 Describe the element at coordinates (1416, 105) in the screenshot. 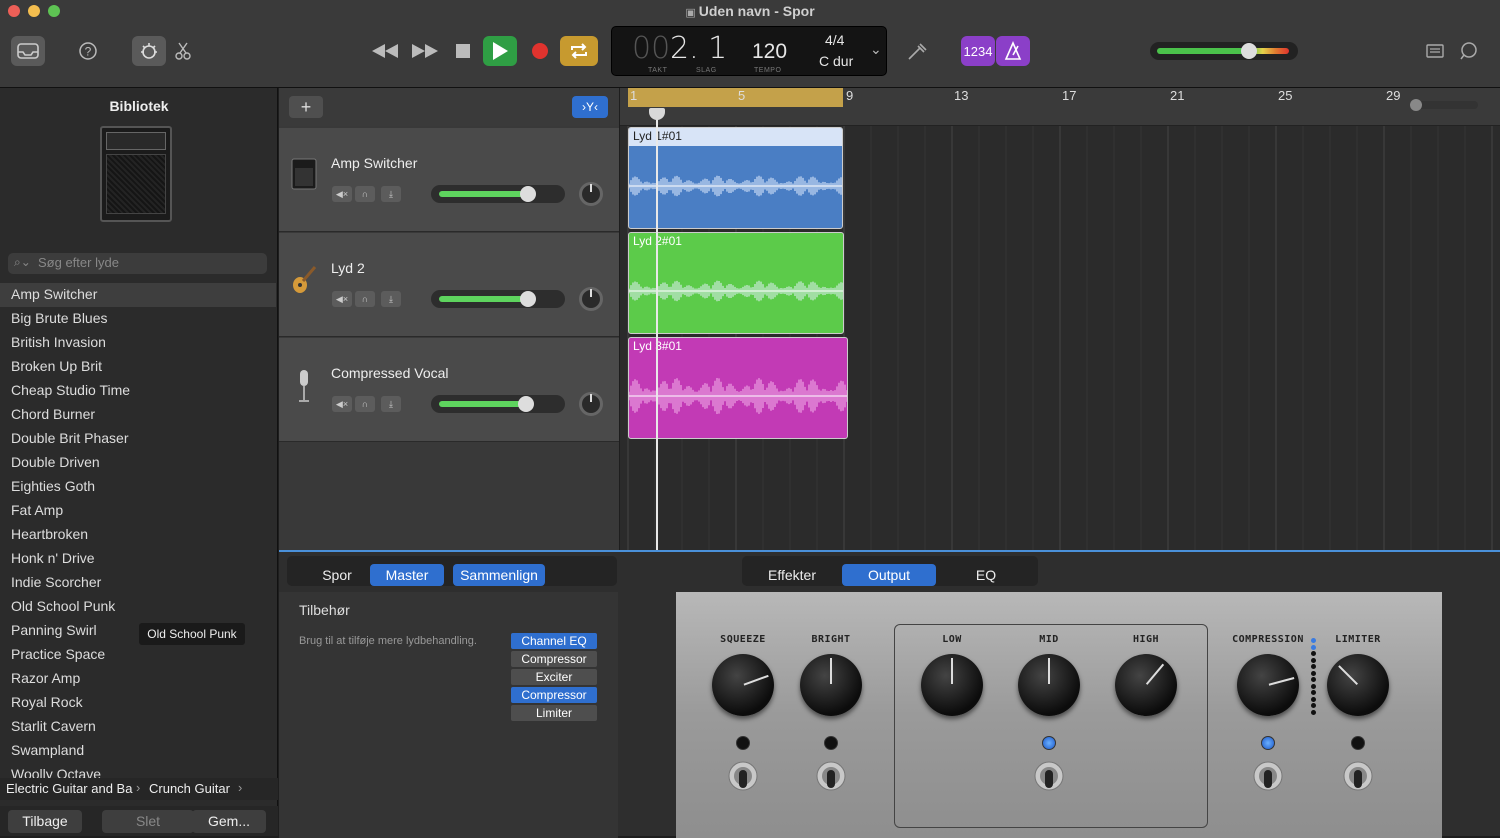

I see `zoom-slider-knob` at that location.